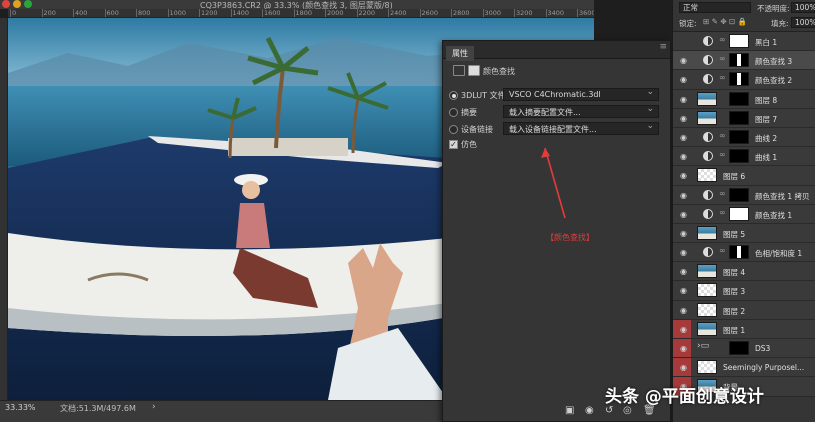  Describe the element at coordinates (766, 138) in the screenshot. I see `layer-name: 曲线 2` at that location.